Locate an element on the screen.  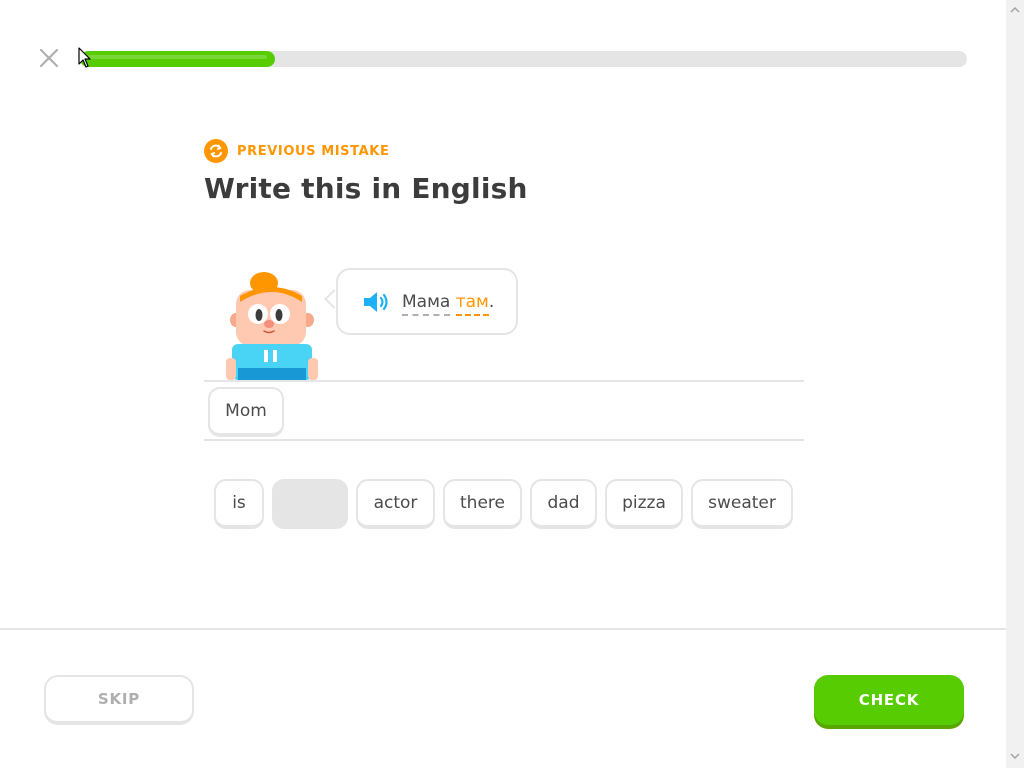
progress-shine is located at coordinates (177, 57).